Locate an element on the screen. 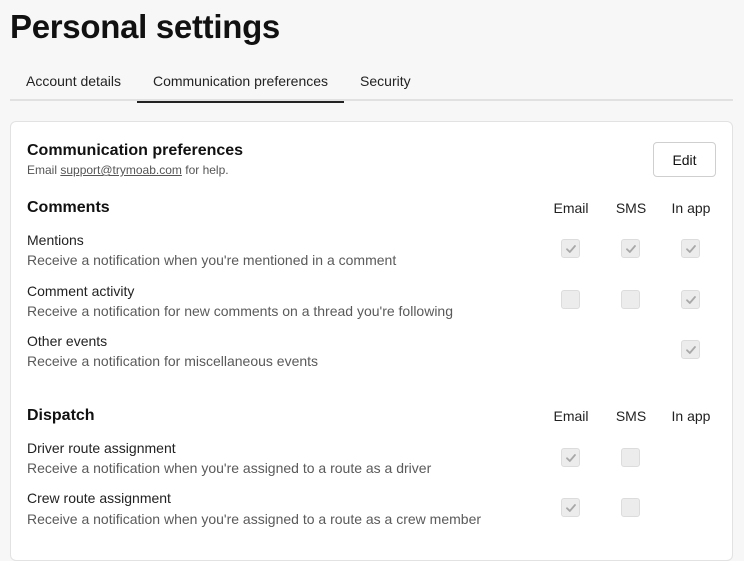  comment-activity-in-app-checkbox is located at coordinates (690, 299).